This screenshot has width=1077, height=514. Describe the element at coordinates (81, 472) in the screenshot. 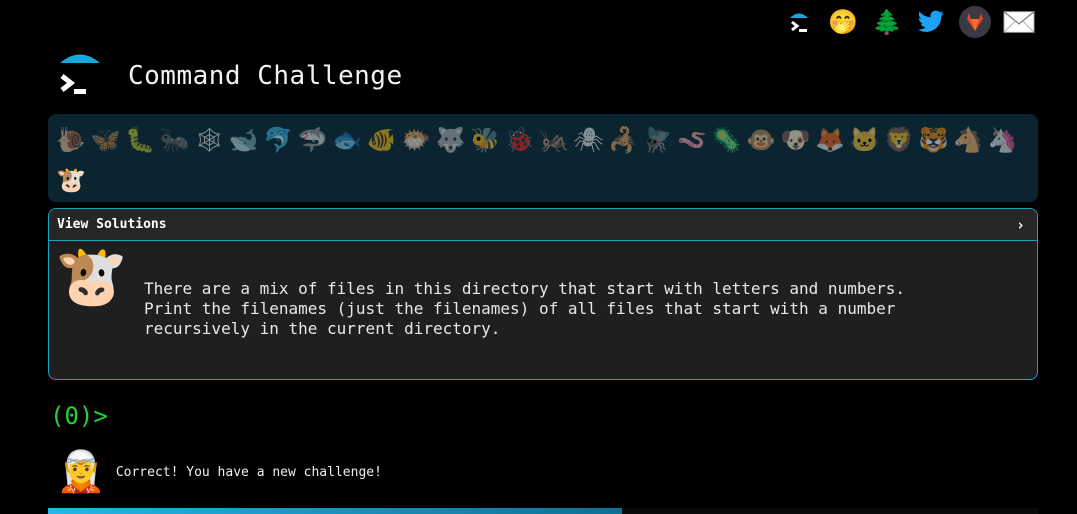

I see `elf-avatar-icon: 🧝` at that location.